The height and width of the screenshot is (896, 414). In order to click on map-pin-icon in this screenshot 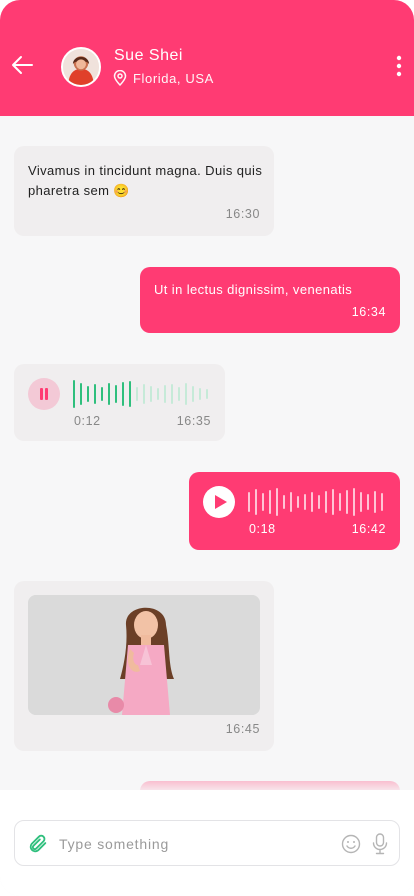, I will do `click(120, 78)`.